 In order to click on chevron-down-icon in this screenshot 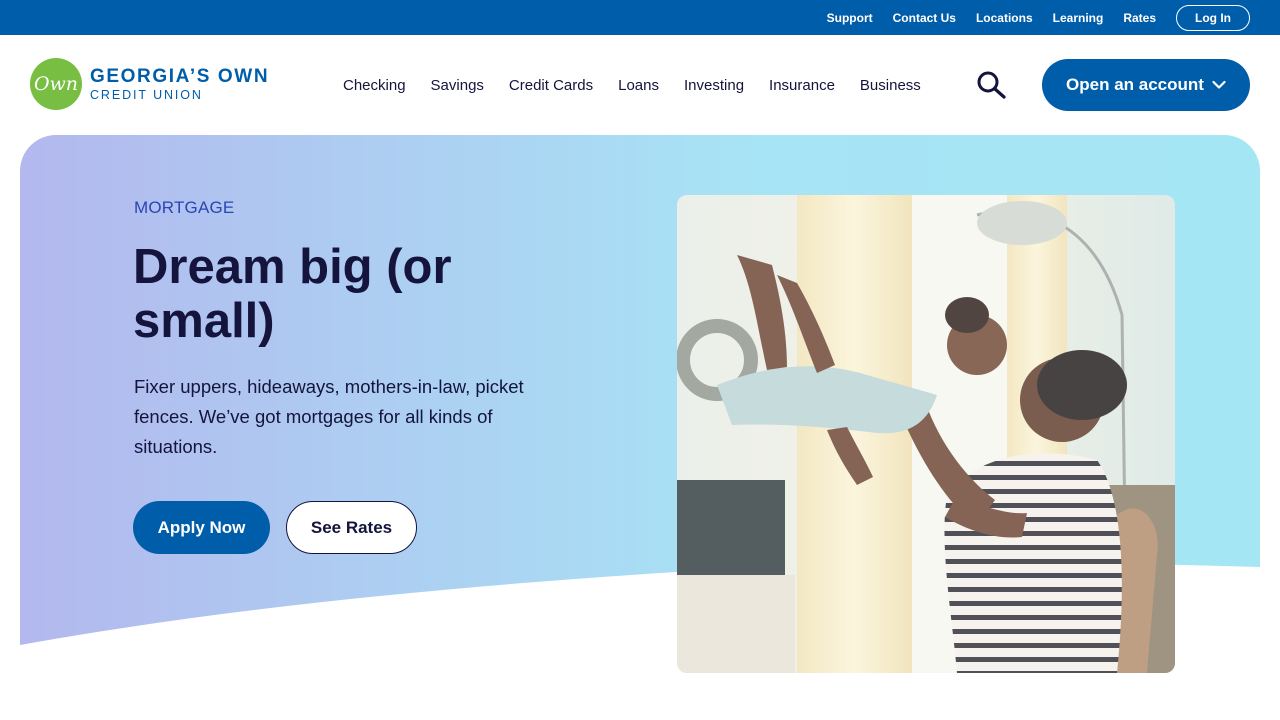, I will do `click(1219, 84)`.